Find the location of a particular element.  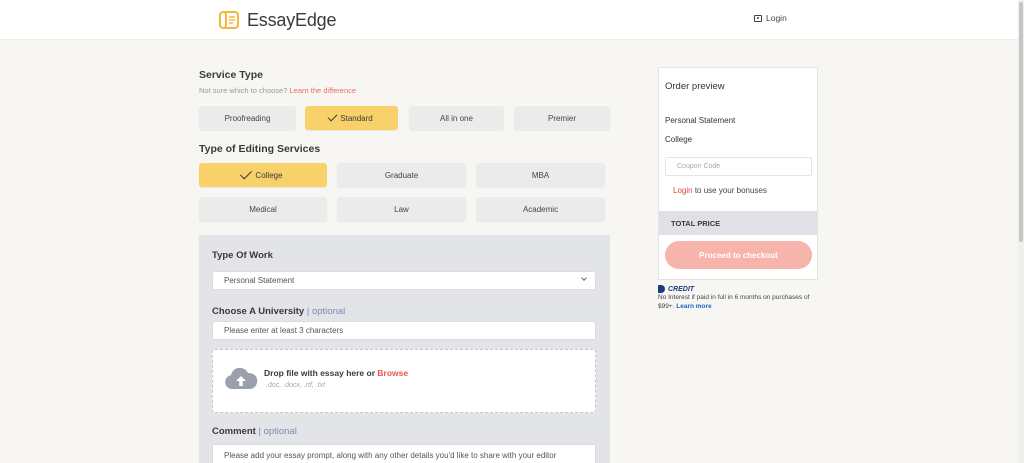

coupon-input: Coupon Code is located at coordinates (738, 166).